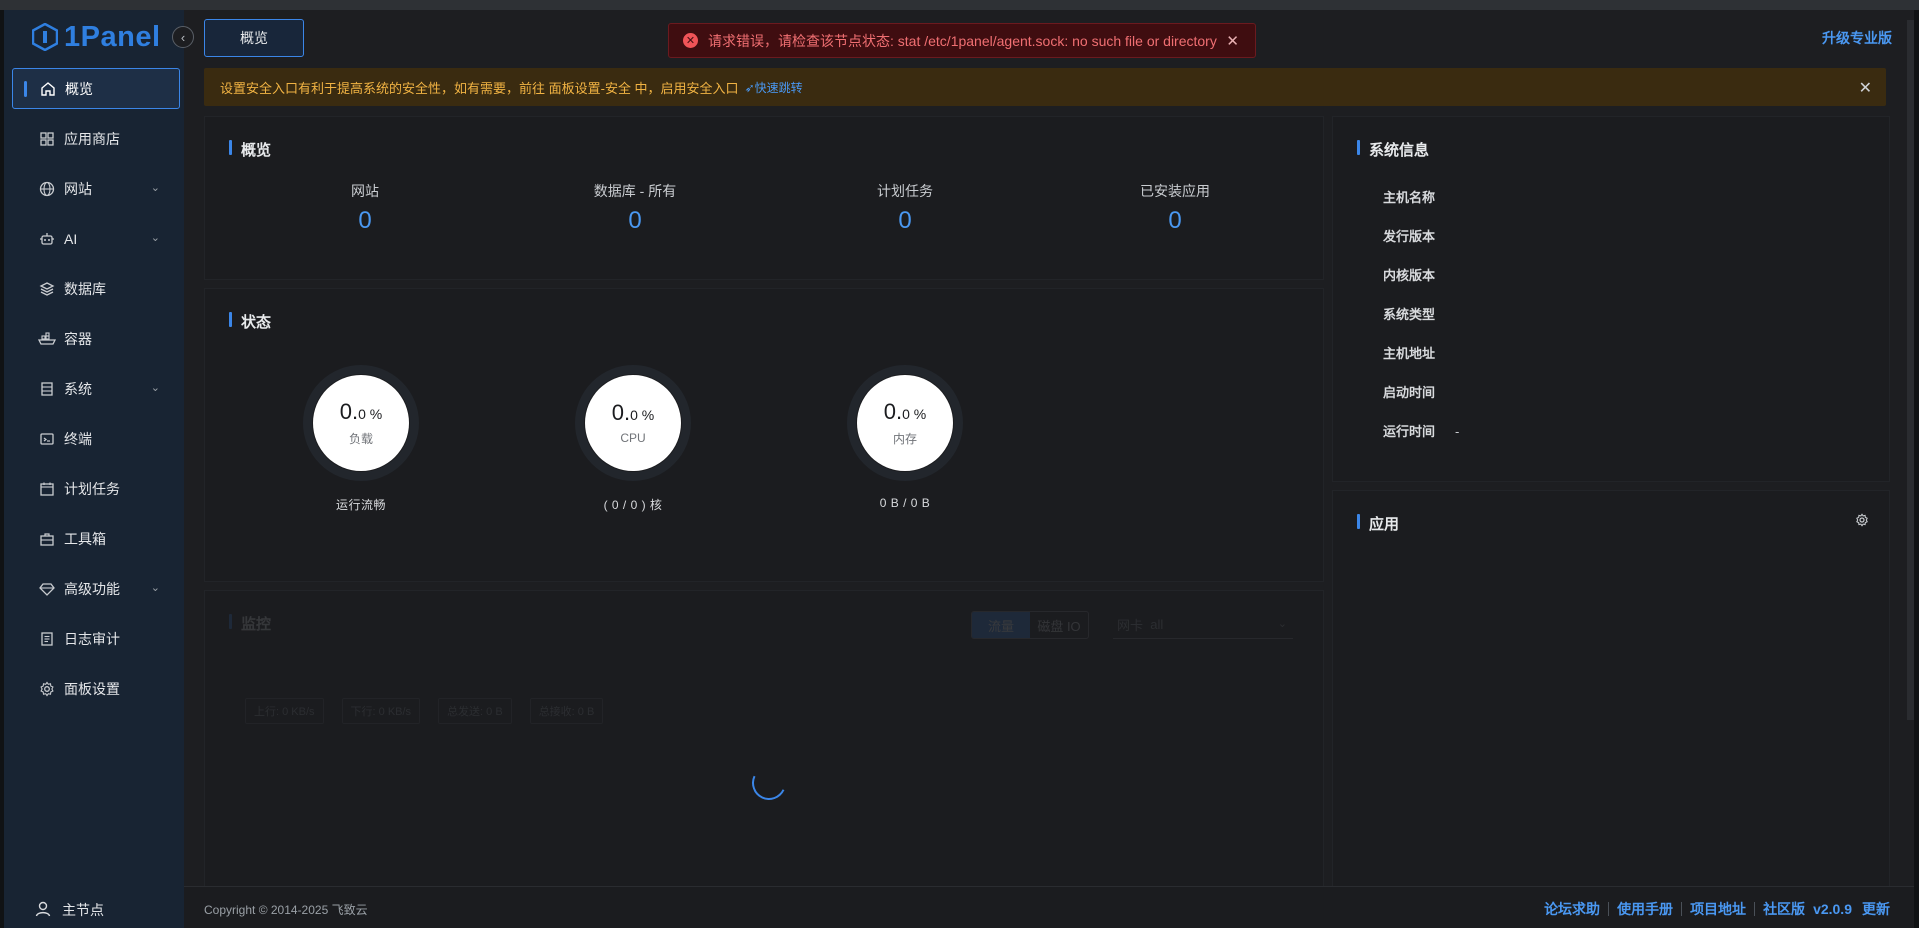 The width and height of the screenshot is (1919, 928). I want to click on logo: 1Panel, so click(96, 37).